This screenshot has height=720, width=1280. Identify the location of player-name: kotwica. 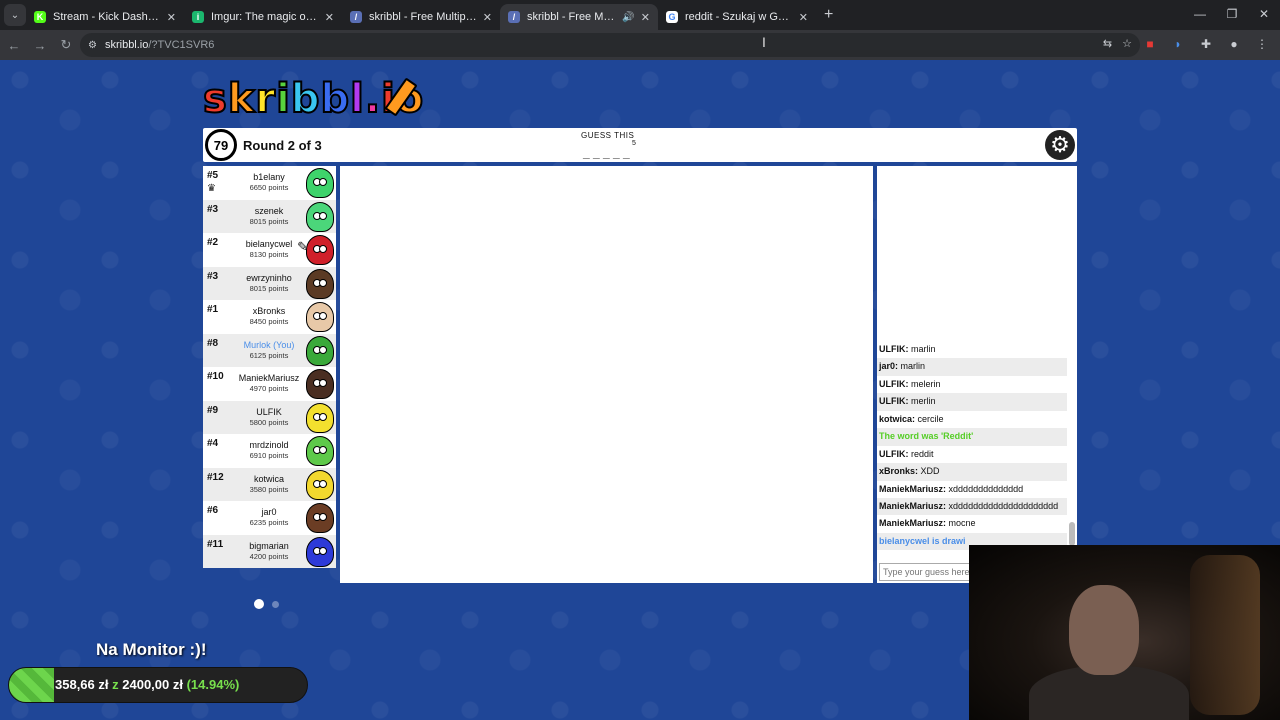
(268, 478).